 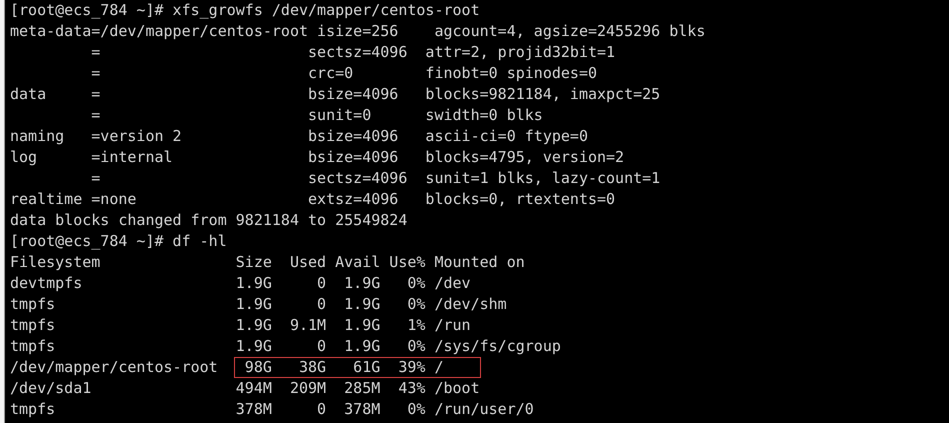 What do you see at coordinates (245, 388) in the screenshot?
I see `terminal-line: /dev/sda1 494M 209M 285M 43% /boot` at bounding box center [245, 388].